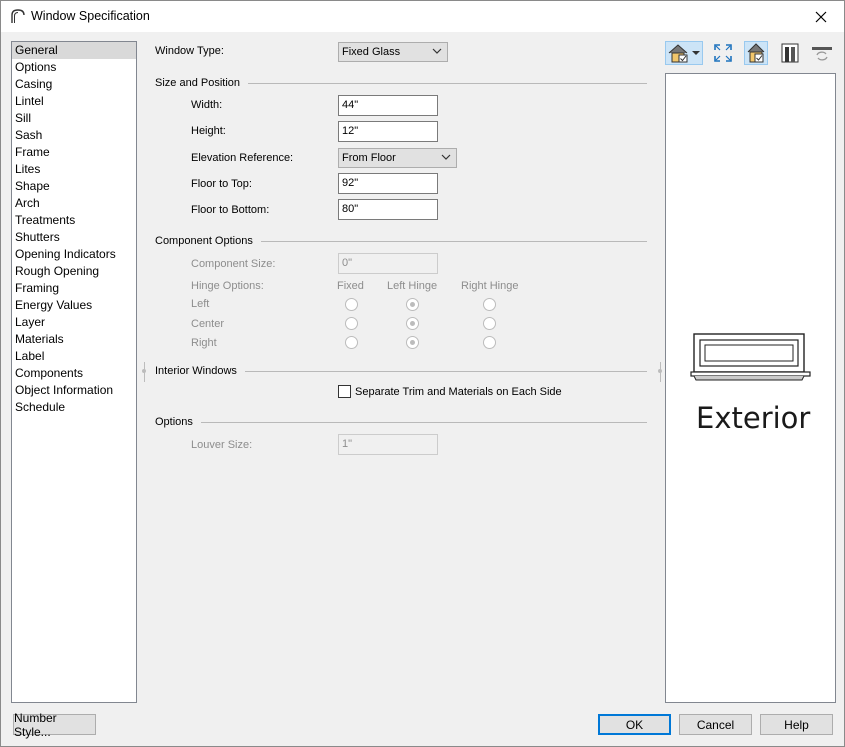 The image size is (845, 747). Describe the element at coordinates (74, 67) in the screenshot. I see `sidebar-item-options: Options` at that location.